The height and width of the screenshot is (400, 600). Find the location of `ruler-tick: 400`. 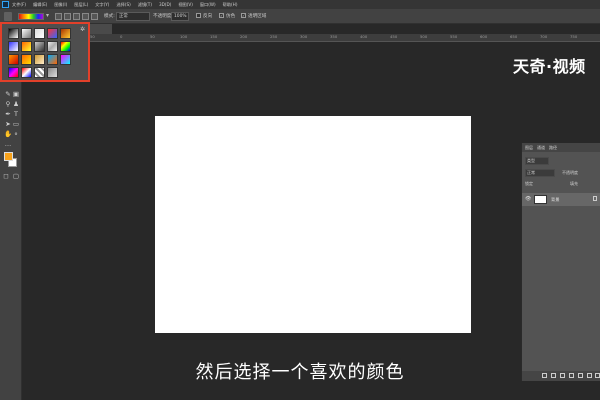

ruler-tick: 400 is located at coordinates (364, 36).